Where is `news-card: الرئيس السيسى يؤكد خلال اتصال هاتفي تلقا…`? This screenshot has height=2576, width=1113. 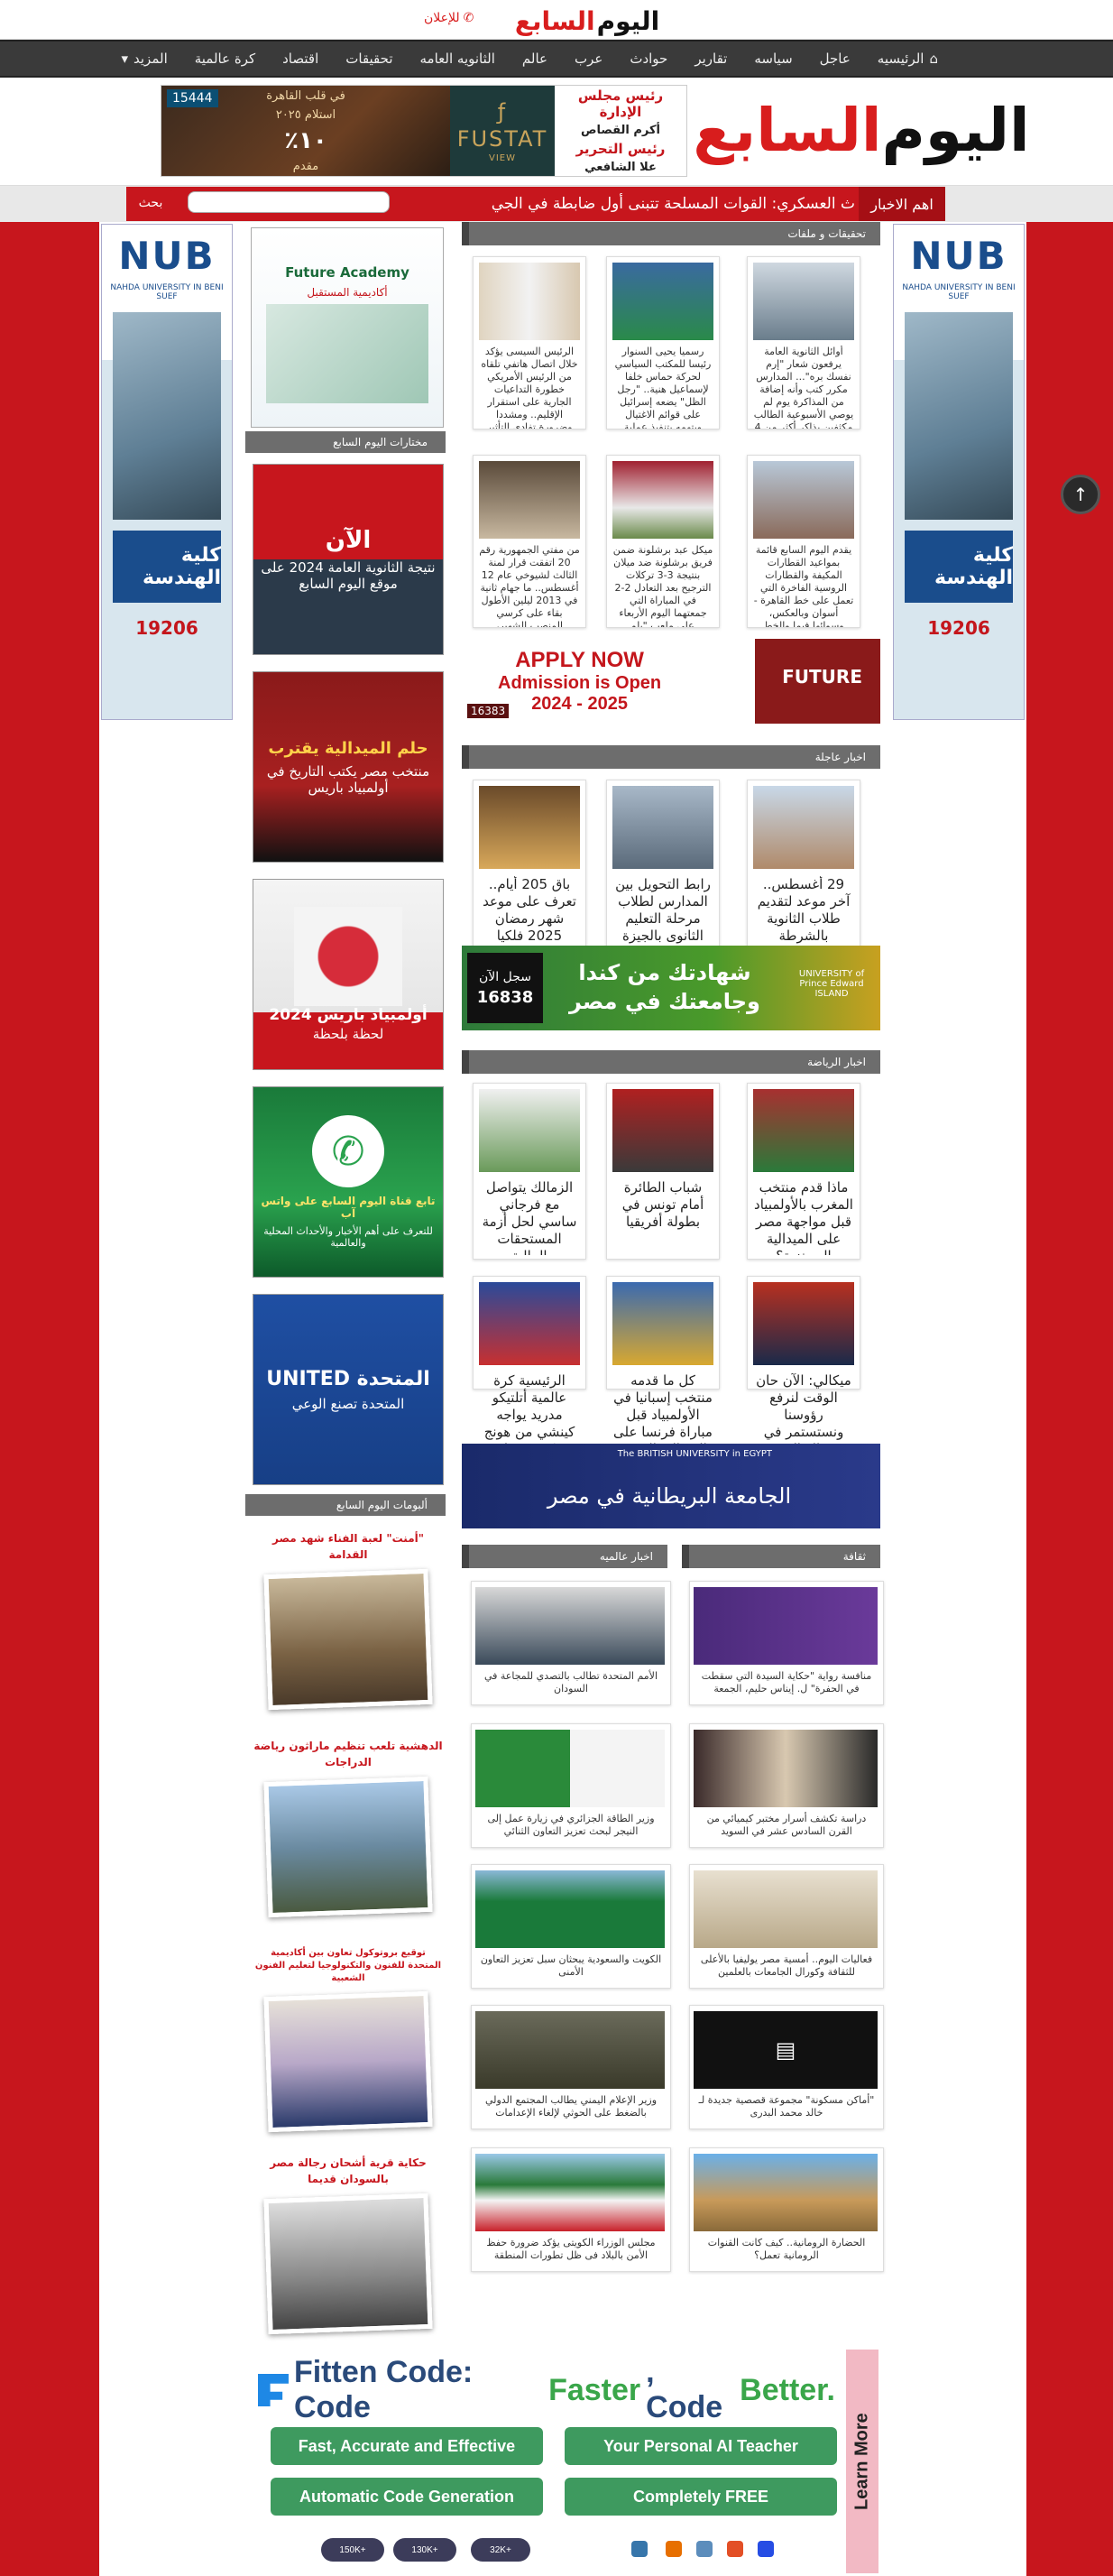
news-card: الرئيس السيسى يؤكد خلال اتصال هاتفي تلقا… is located at coordinates (529, 342).